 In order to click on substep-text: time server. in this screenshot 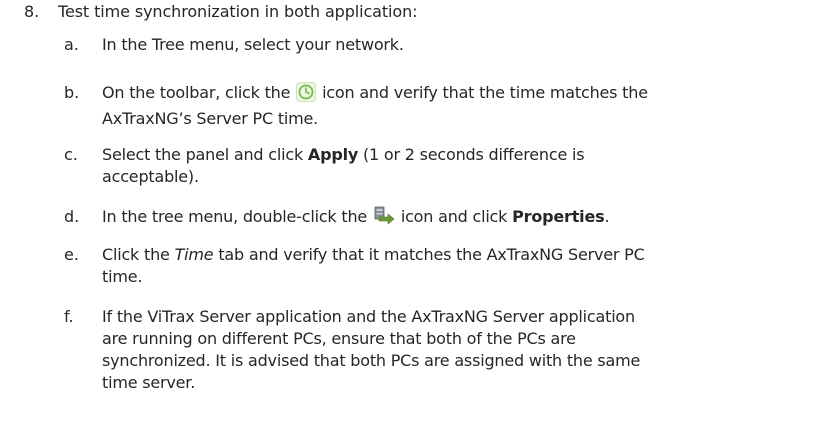, I will do `click(149, 382)`.